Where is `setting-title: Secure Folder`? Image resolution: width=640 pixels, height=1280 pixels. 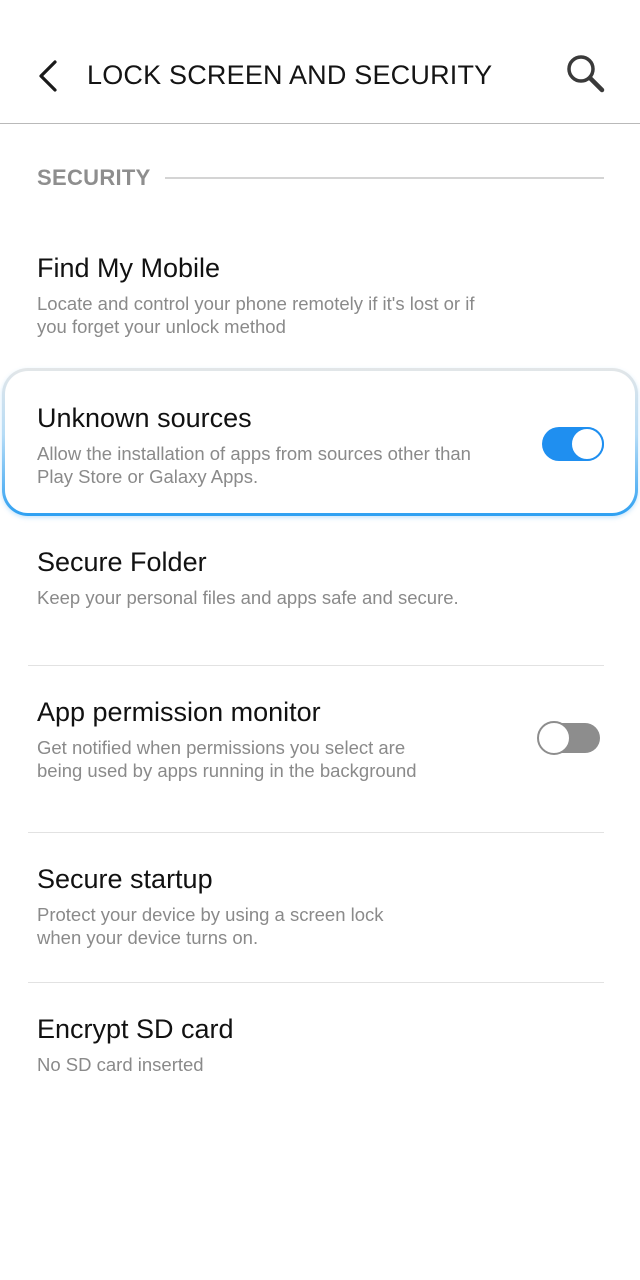
setting-title: Secure Folder is located at coordinates (122, 562).